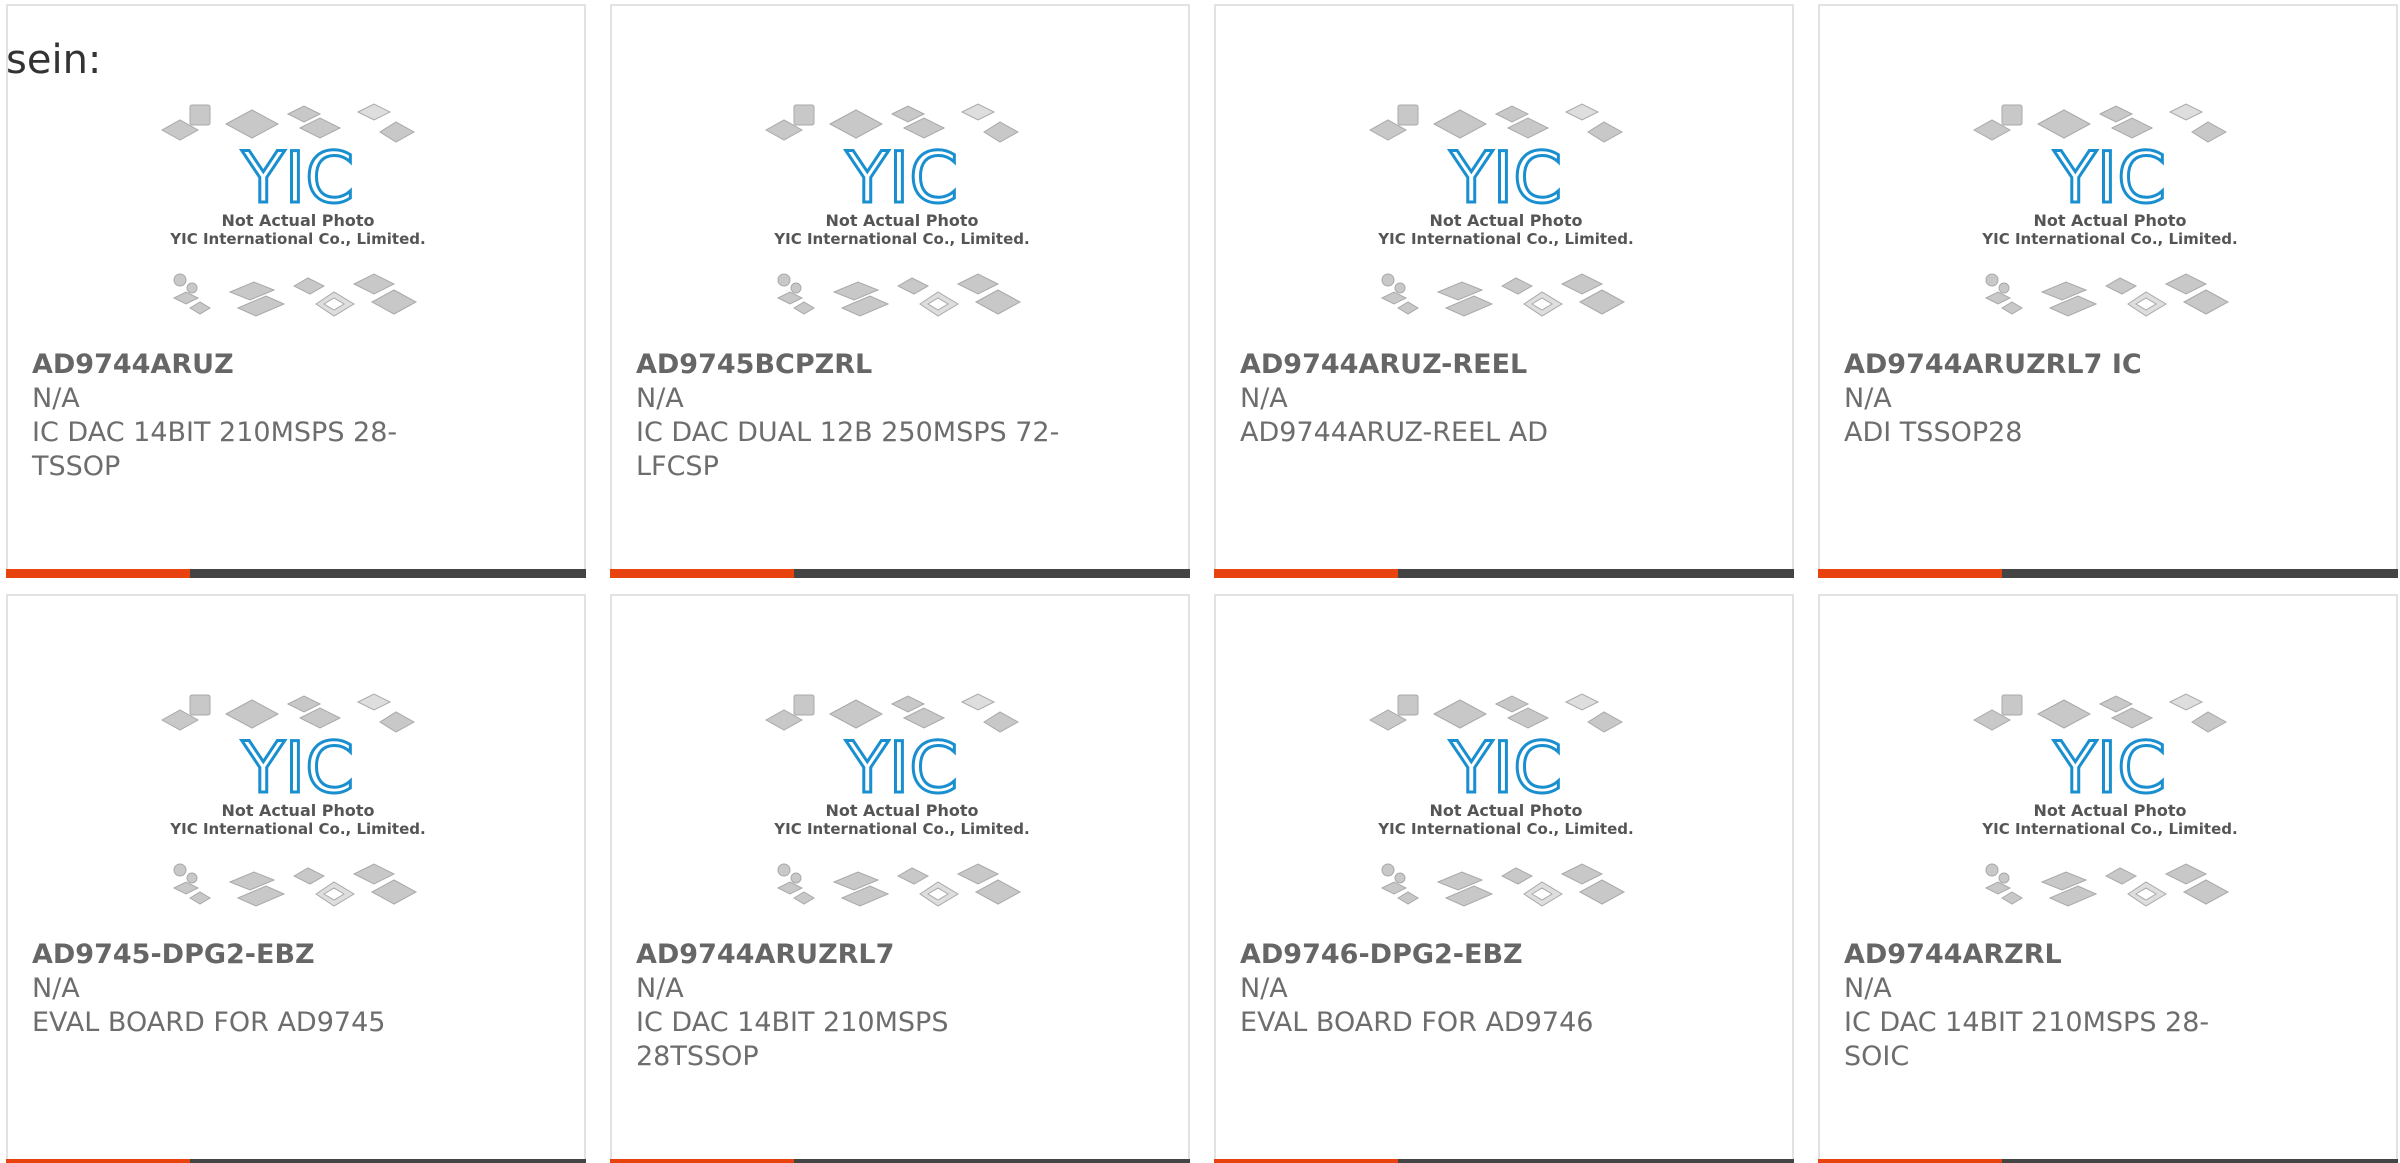  Describe the element at coordinates (1455, 399) in the screenshot. I see `product-info: AD9744ARUZ-REEL N/A AD9744ARUZ-REEL AD` at that location.